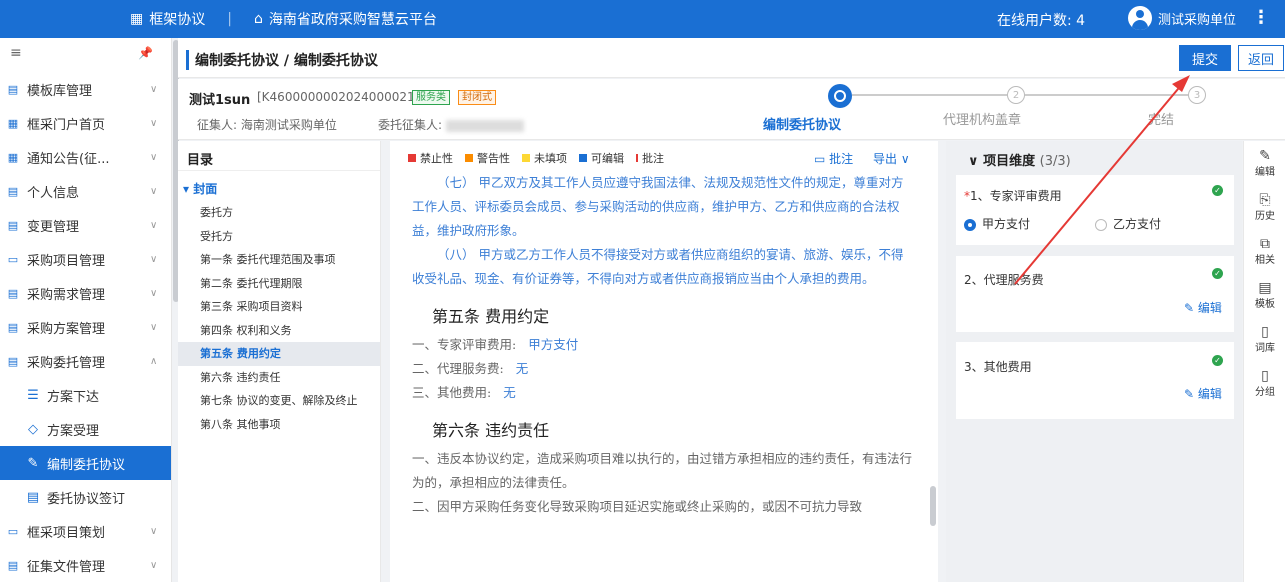  What do you see at coordinates (85, 157) in the screenshot?
I see `sidebar-item-notice: ▦ 通知公告(征... ∨` at bounding box center [85, 157].